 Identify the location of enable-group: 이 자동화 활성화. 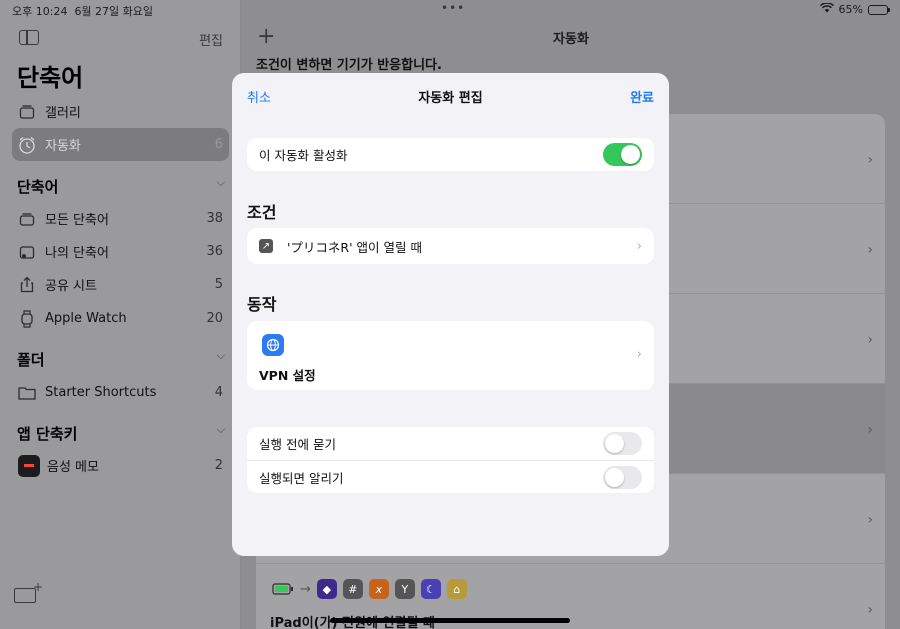
(450, 154).